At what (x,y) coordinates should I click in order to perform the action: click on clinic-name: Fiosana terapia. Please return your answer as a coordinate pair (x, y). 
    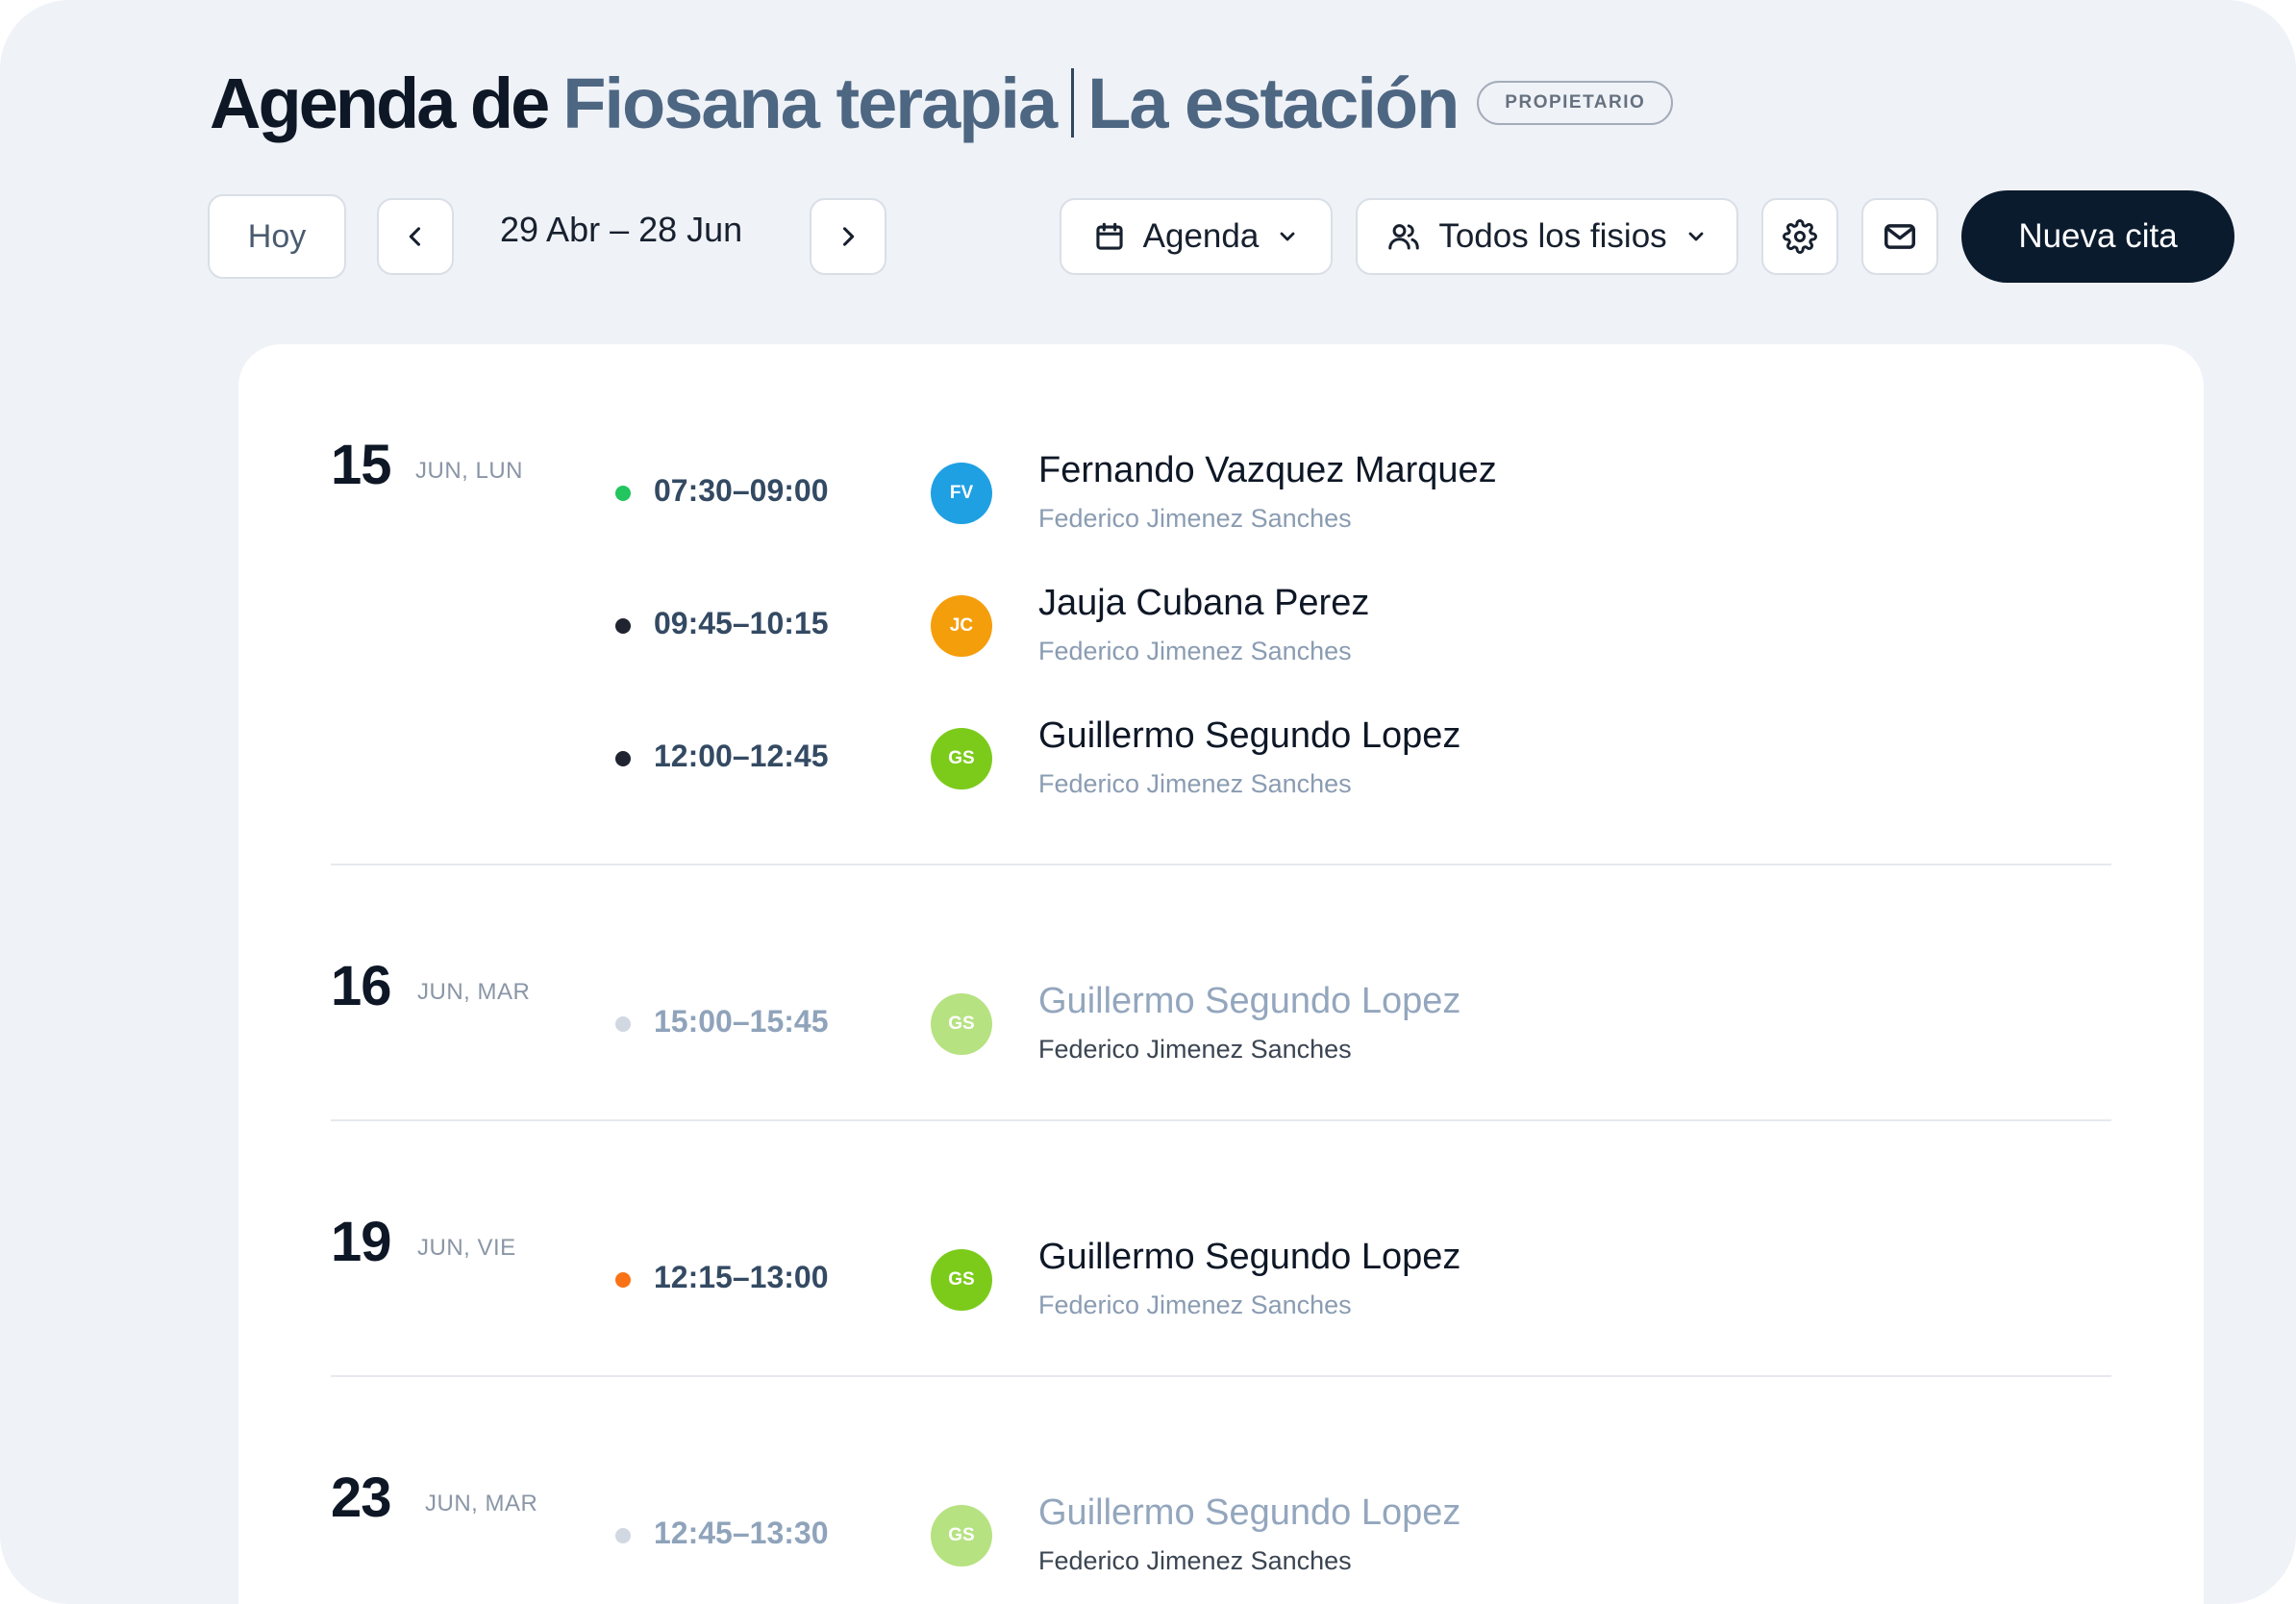
    Looking at the image, I should click on (810, 103).